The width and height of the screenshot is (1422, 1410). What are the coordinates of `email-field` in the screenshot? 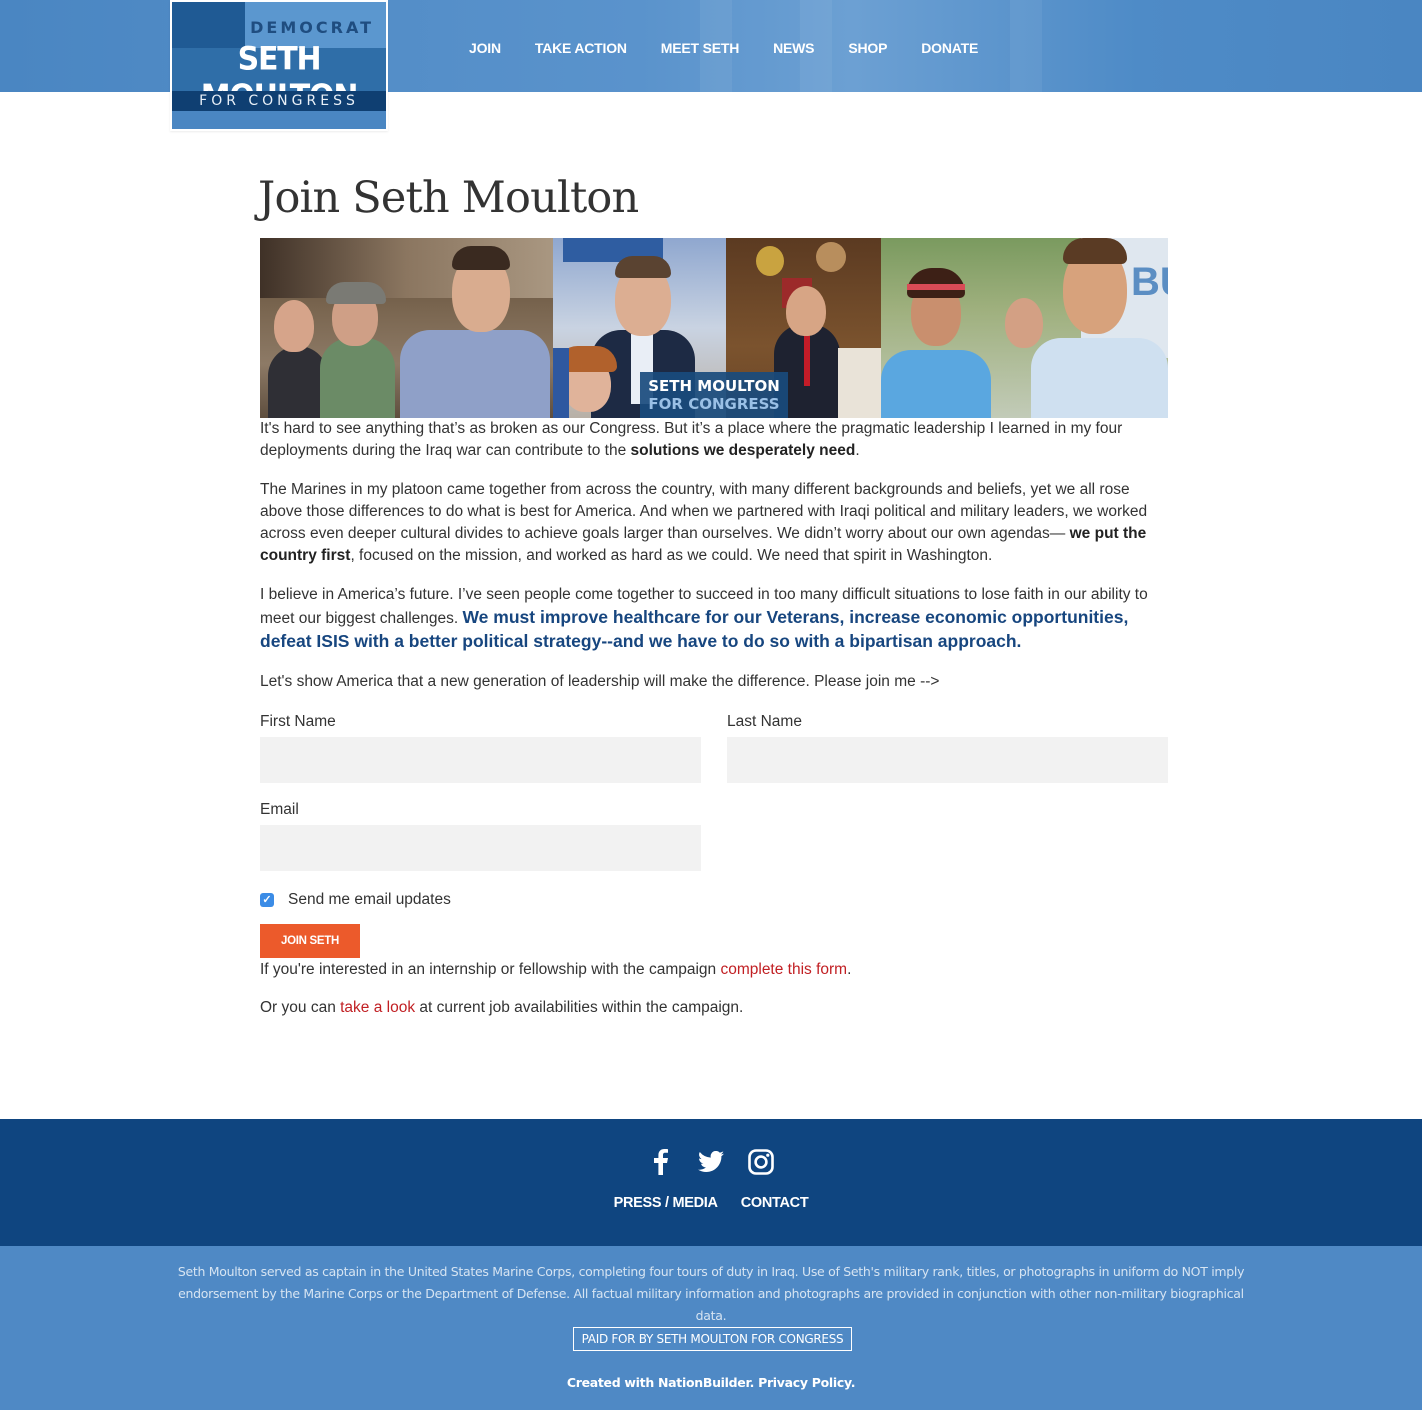 It's located at (480, 848).